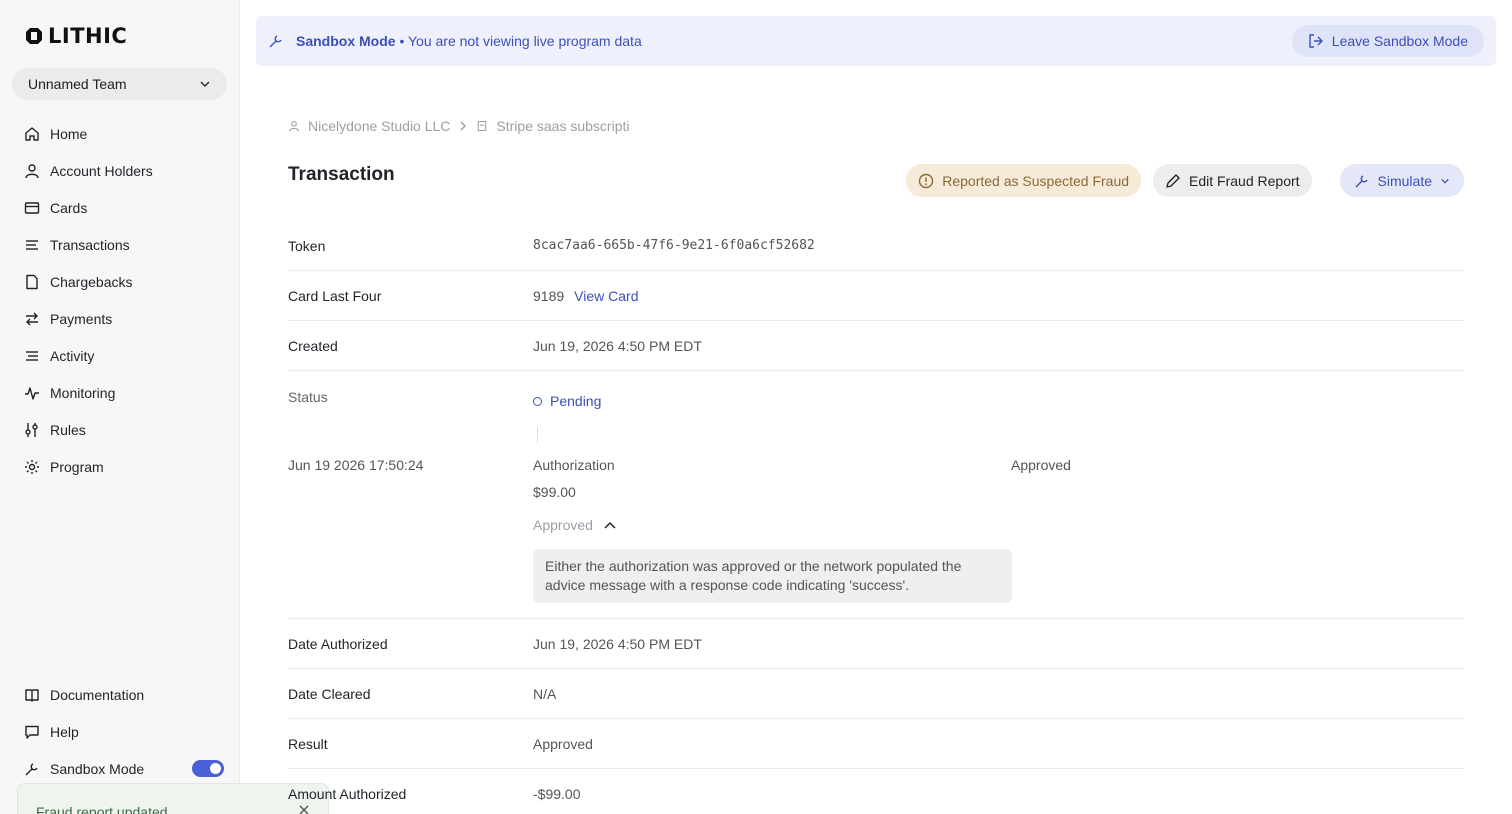 Image resolution: width=1512 pixels, height=814 pixels. I want to click on sidebar-item-label: Payments, so click(81, 318).